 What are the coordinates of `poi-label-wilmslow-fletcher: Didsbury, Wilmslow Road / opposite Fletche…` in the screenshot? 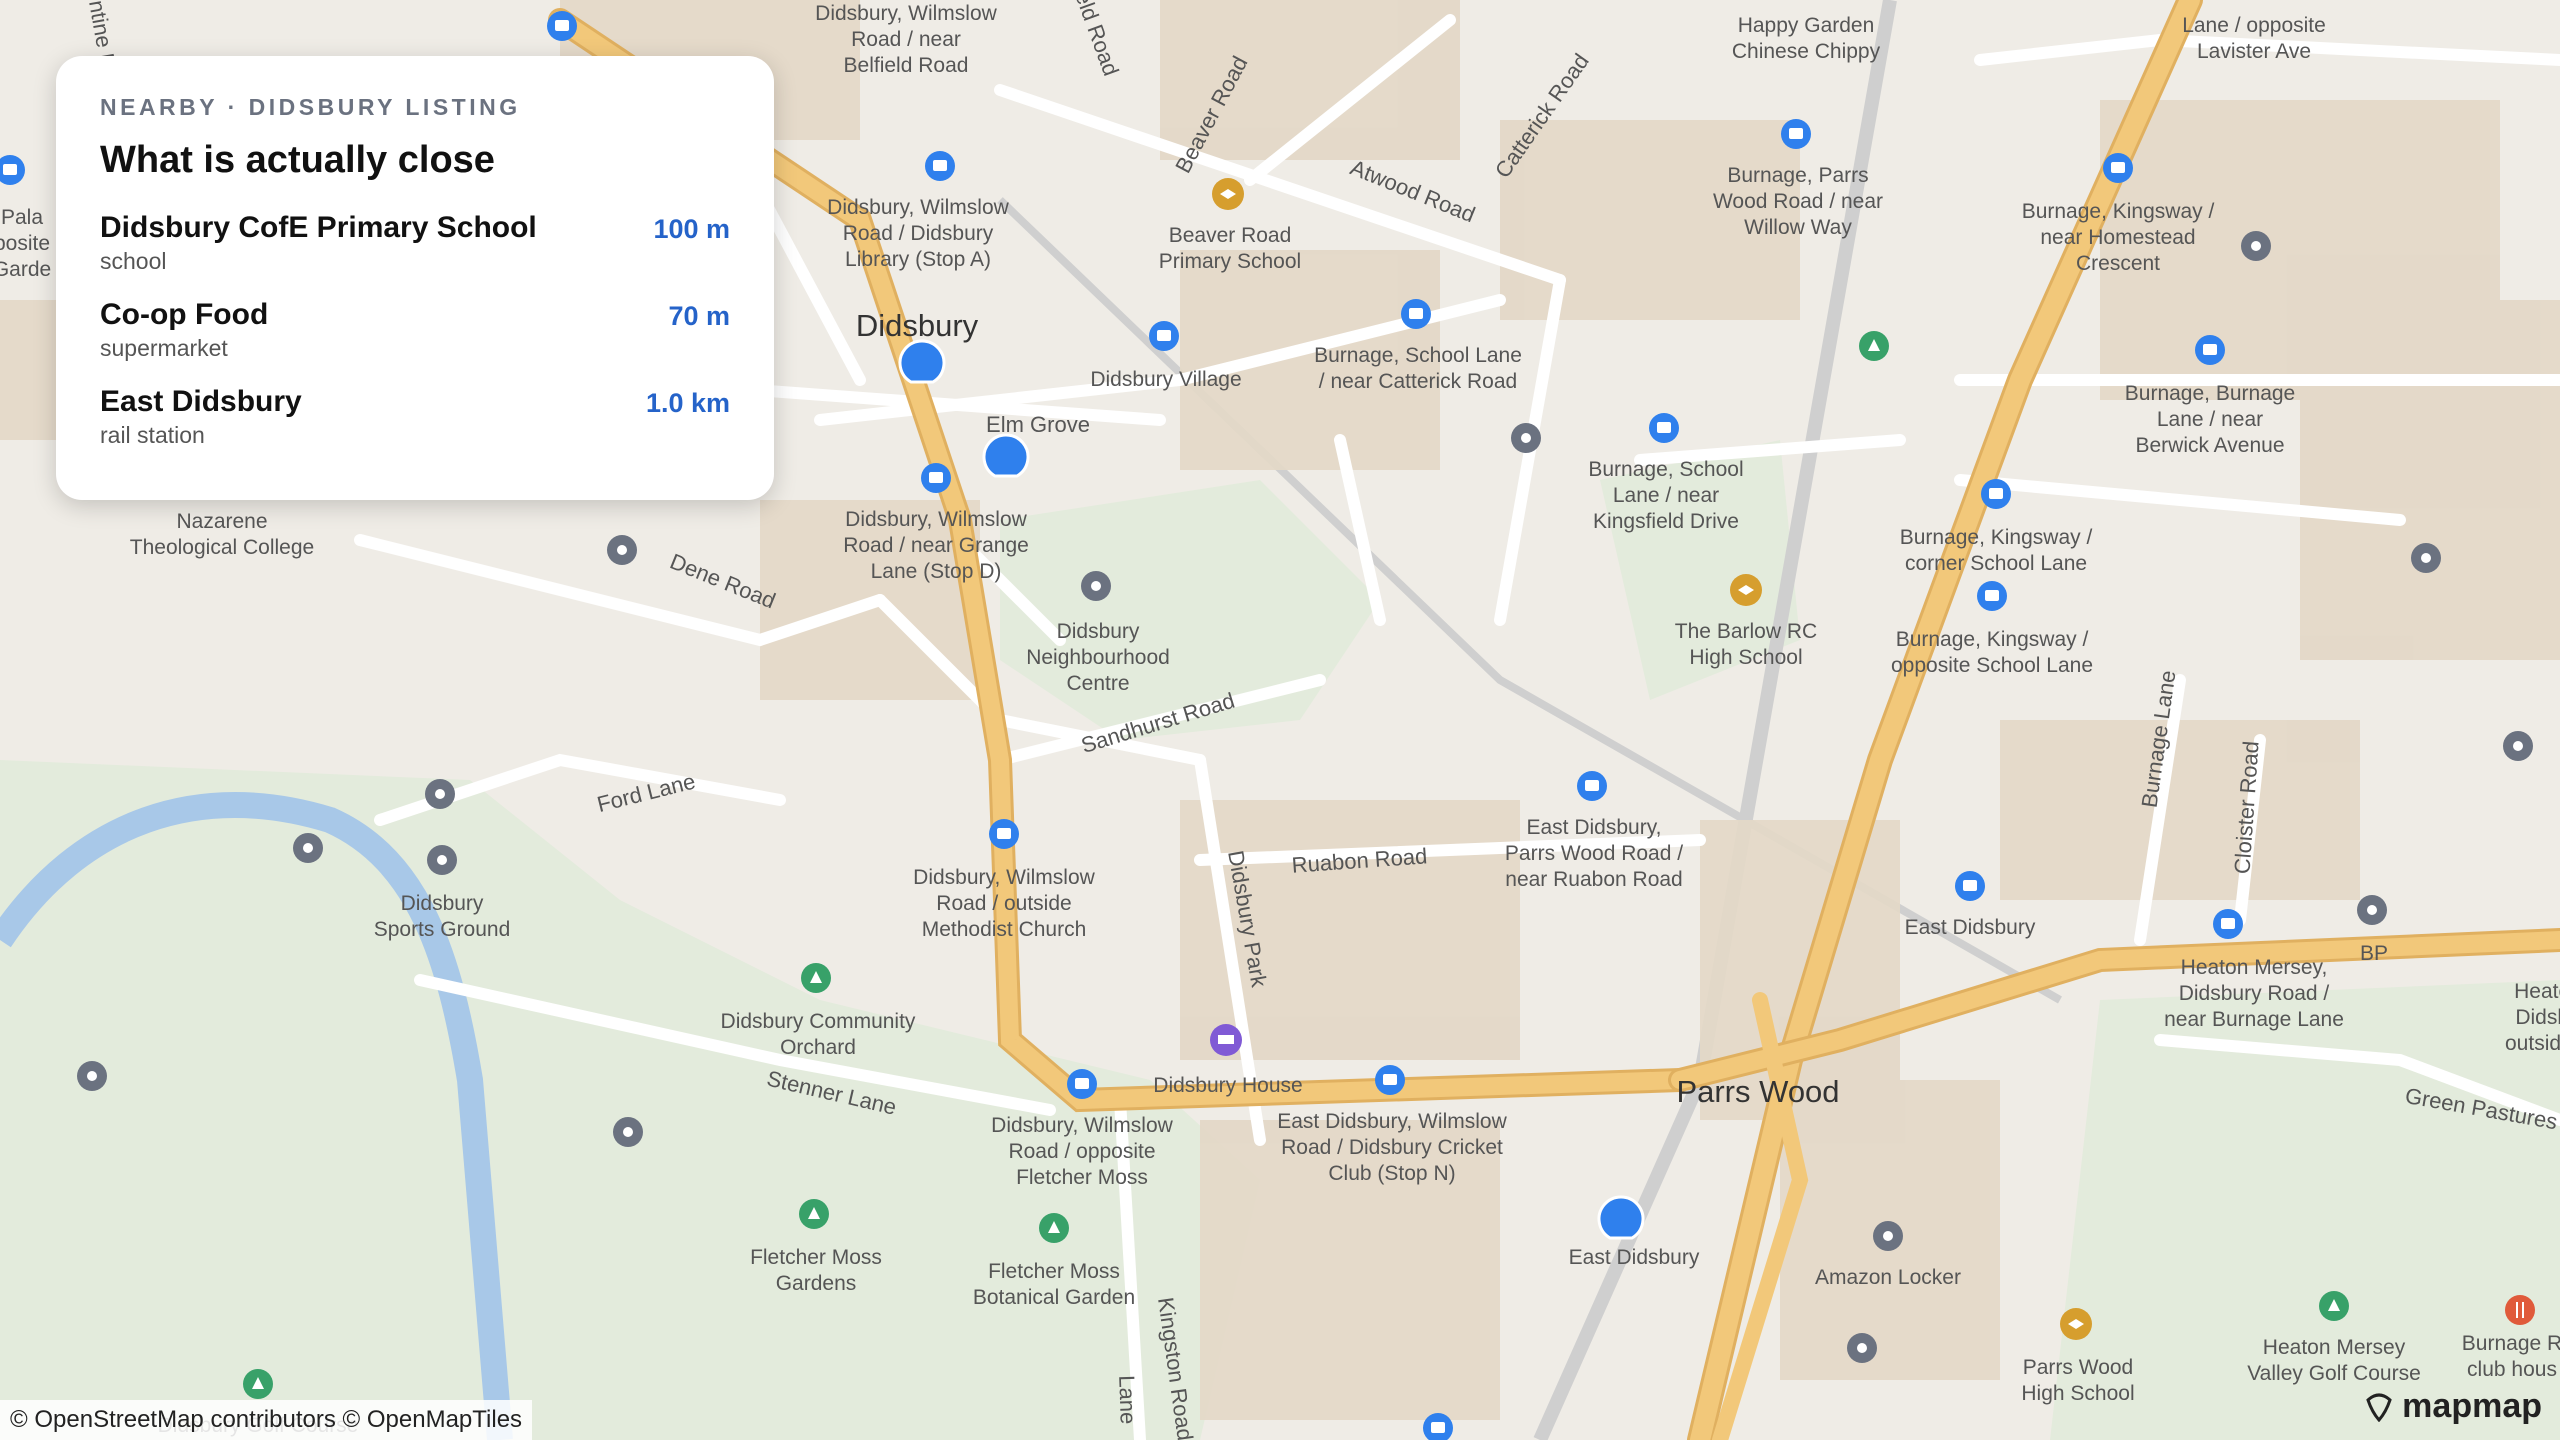 It's located at (1082, 1151).